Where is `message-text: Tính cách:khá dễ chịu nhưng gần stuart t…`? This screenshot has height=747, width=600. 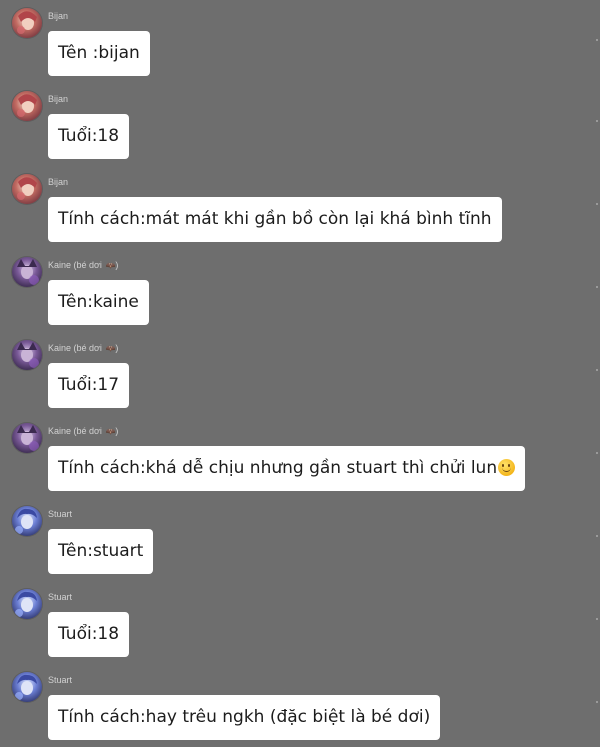
message-text: Tính cách:khá dễ chịu nhưng gần stuart t… is located at coordinates (278, 468).